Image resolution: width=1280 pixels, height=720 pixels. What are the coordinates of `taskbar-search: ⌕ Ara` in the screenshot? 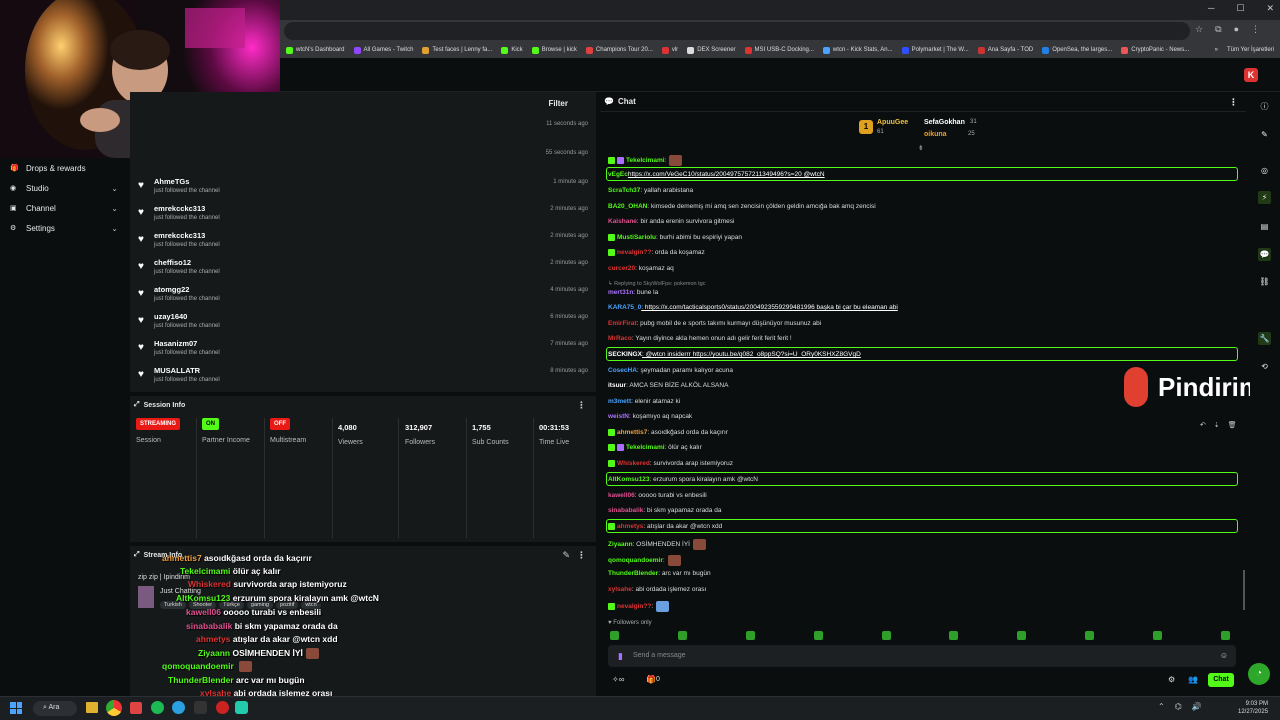 It's located at (55, 708).